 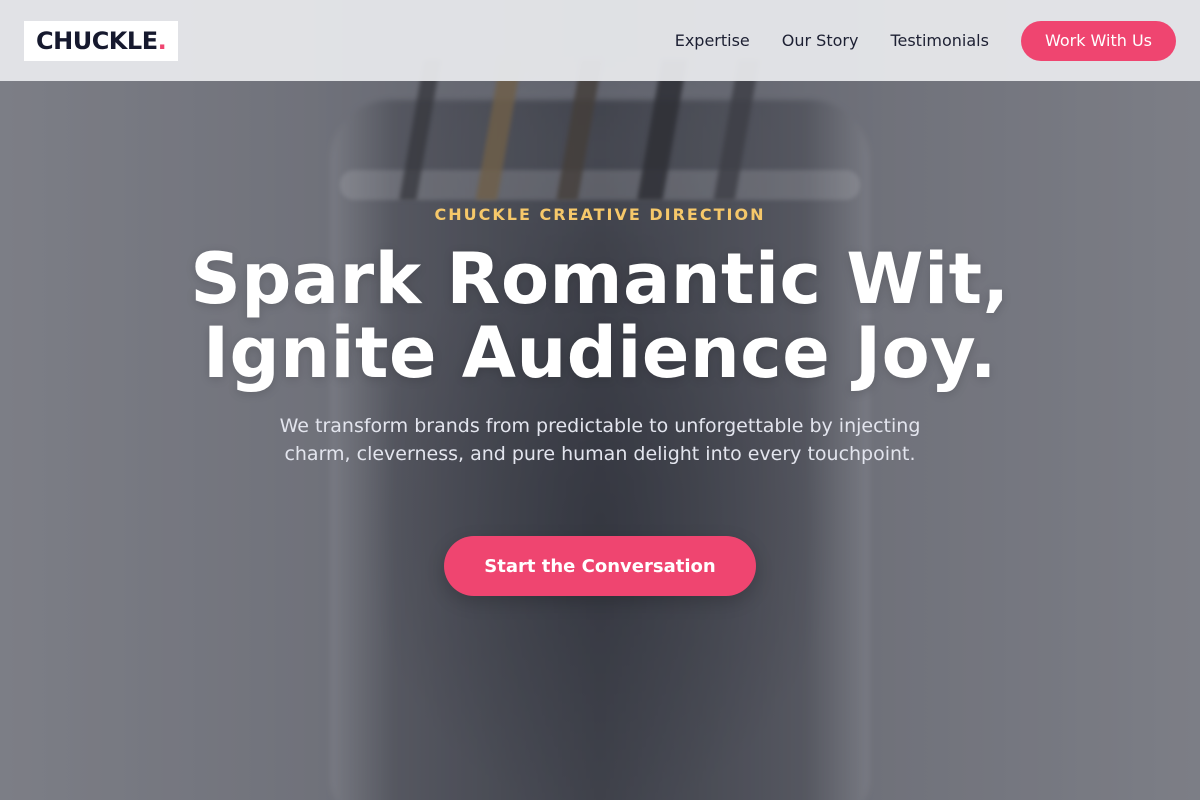 I want to click on nav-link-our-story: Our Story, so click(x=820, y=40).